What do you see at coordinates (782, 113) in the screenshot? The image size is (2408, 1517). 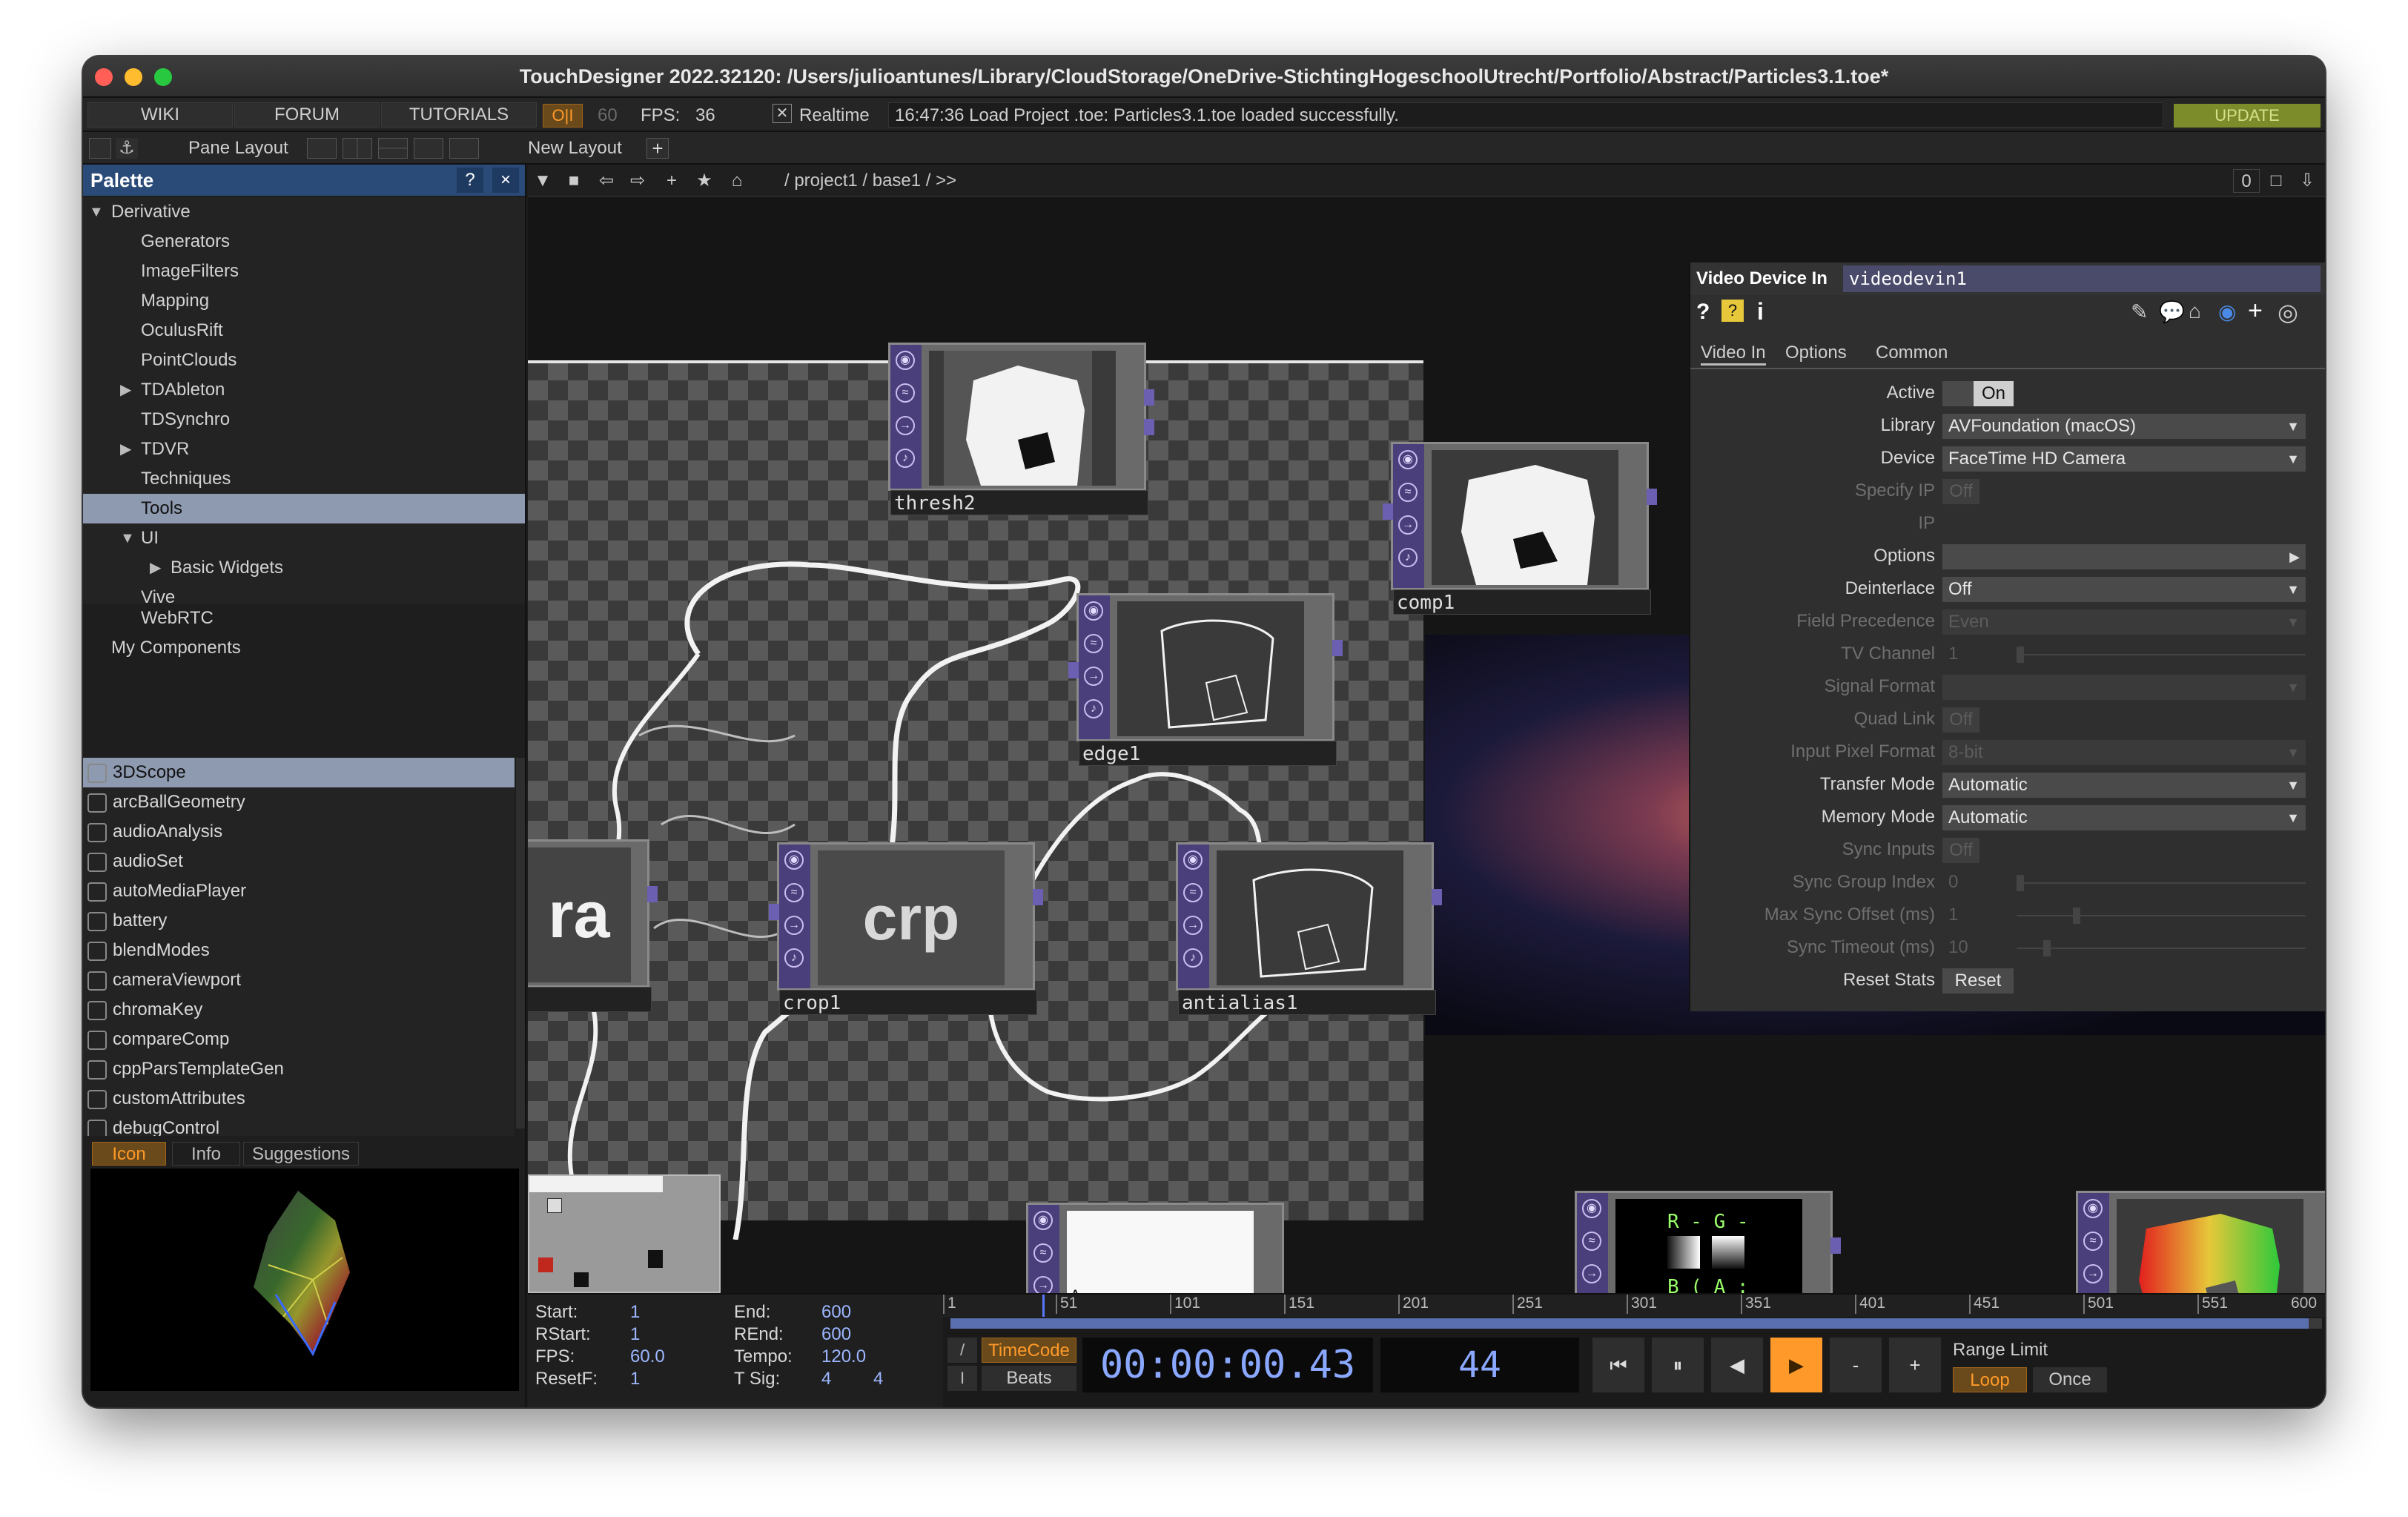 I see `realtime-checkbox: ✕` at bounding box center [782, 113].